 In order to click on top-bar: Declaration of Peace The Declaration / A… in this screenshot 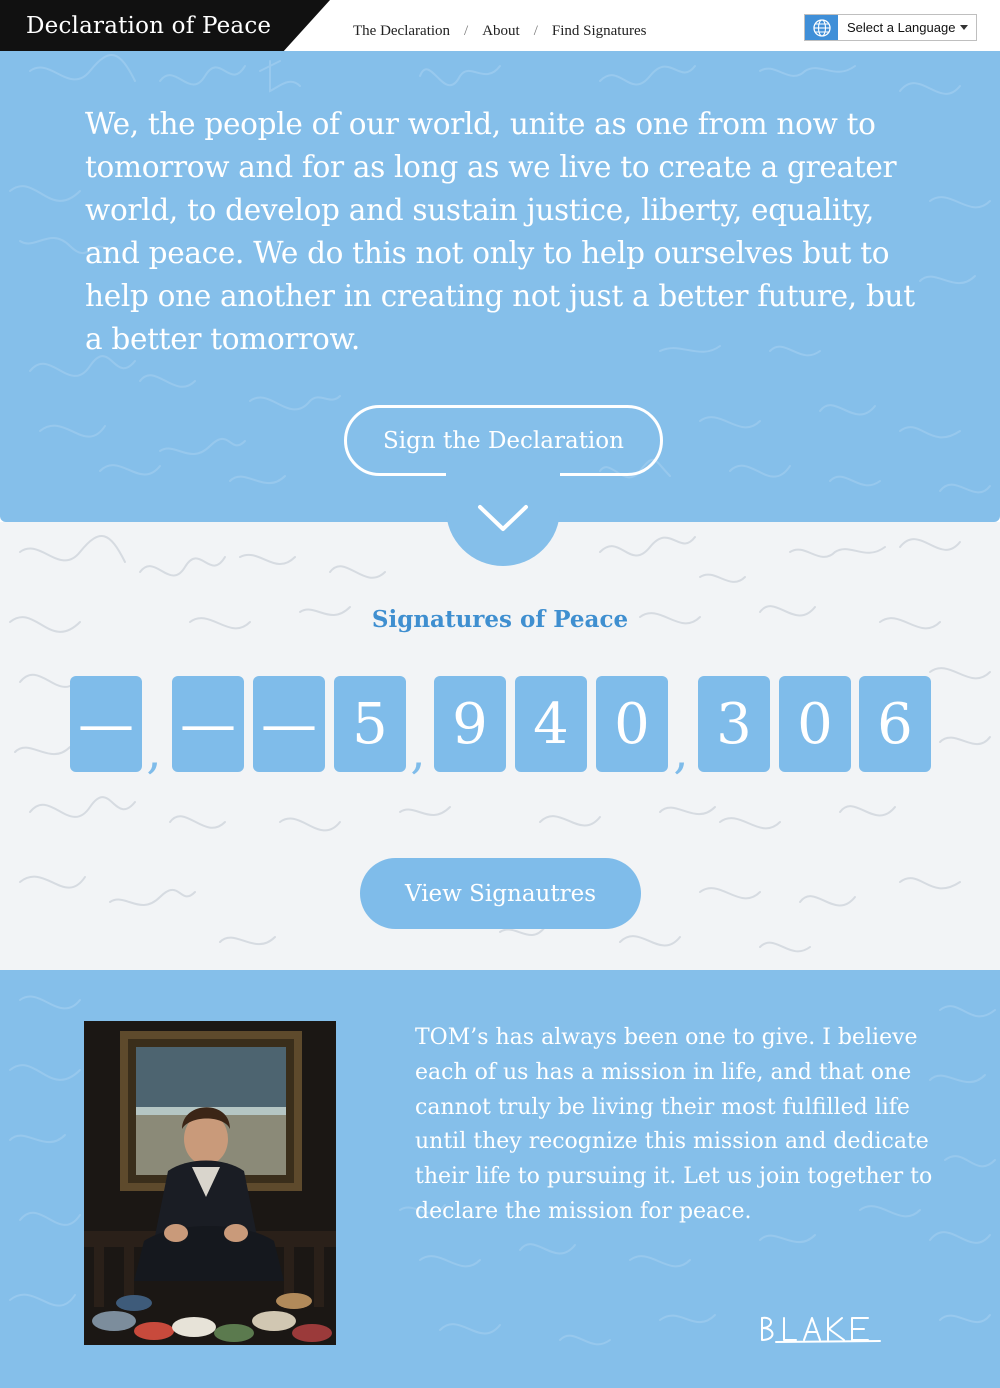, I will do `click(500, 25)`.